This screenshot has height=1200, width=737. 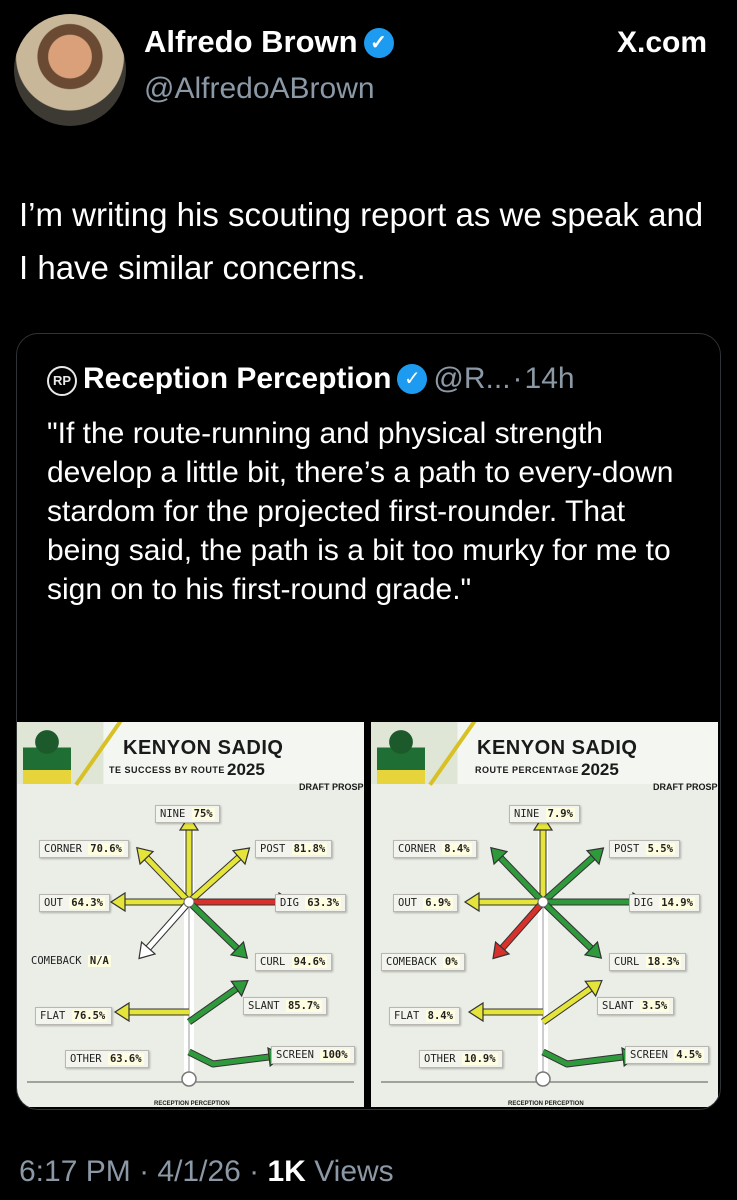 What do you see at coordinates (527, 814) in the screenshot?
I see `route-name: NINE` at bounding box center [527, 814].